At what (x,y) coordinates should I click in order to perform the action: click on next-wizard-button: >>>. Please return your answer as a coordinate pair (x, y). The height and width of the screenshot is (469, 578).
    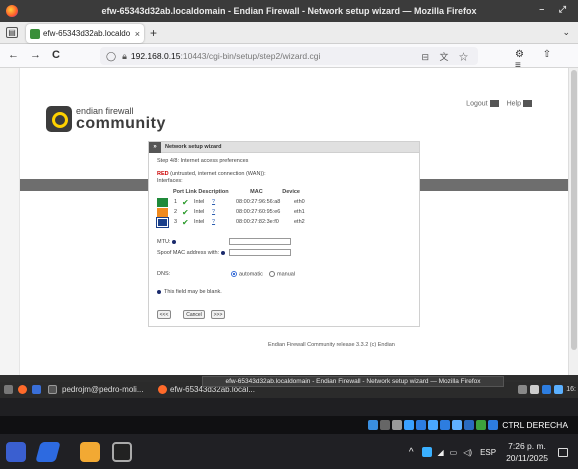
    Looking at the image, I should click on (218, 314).